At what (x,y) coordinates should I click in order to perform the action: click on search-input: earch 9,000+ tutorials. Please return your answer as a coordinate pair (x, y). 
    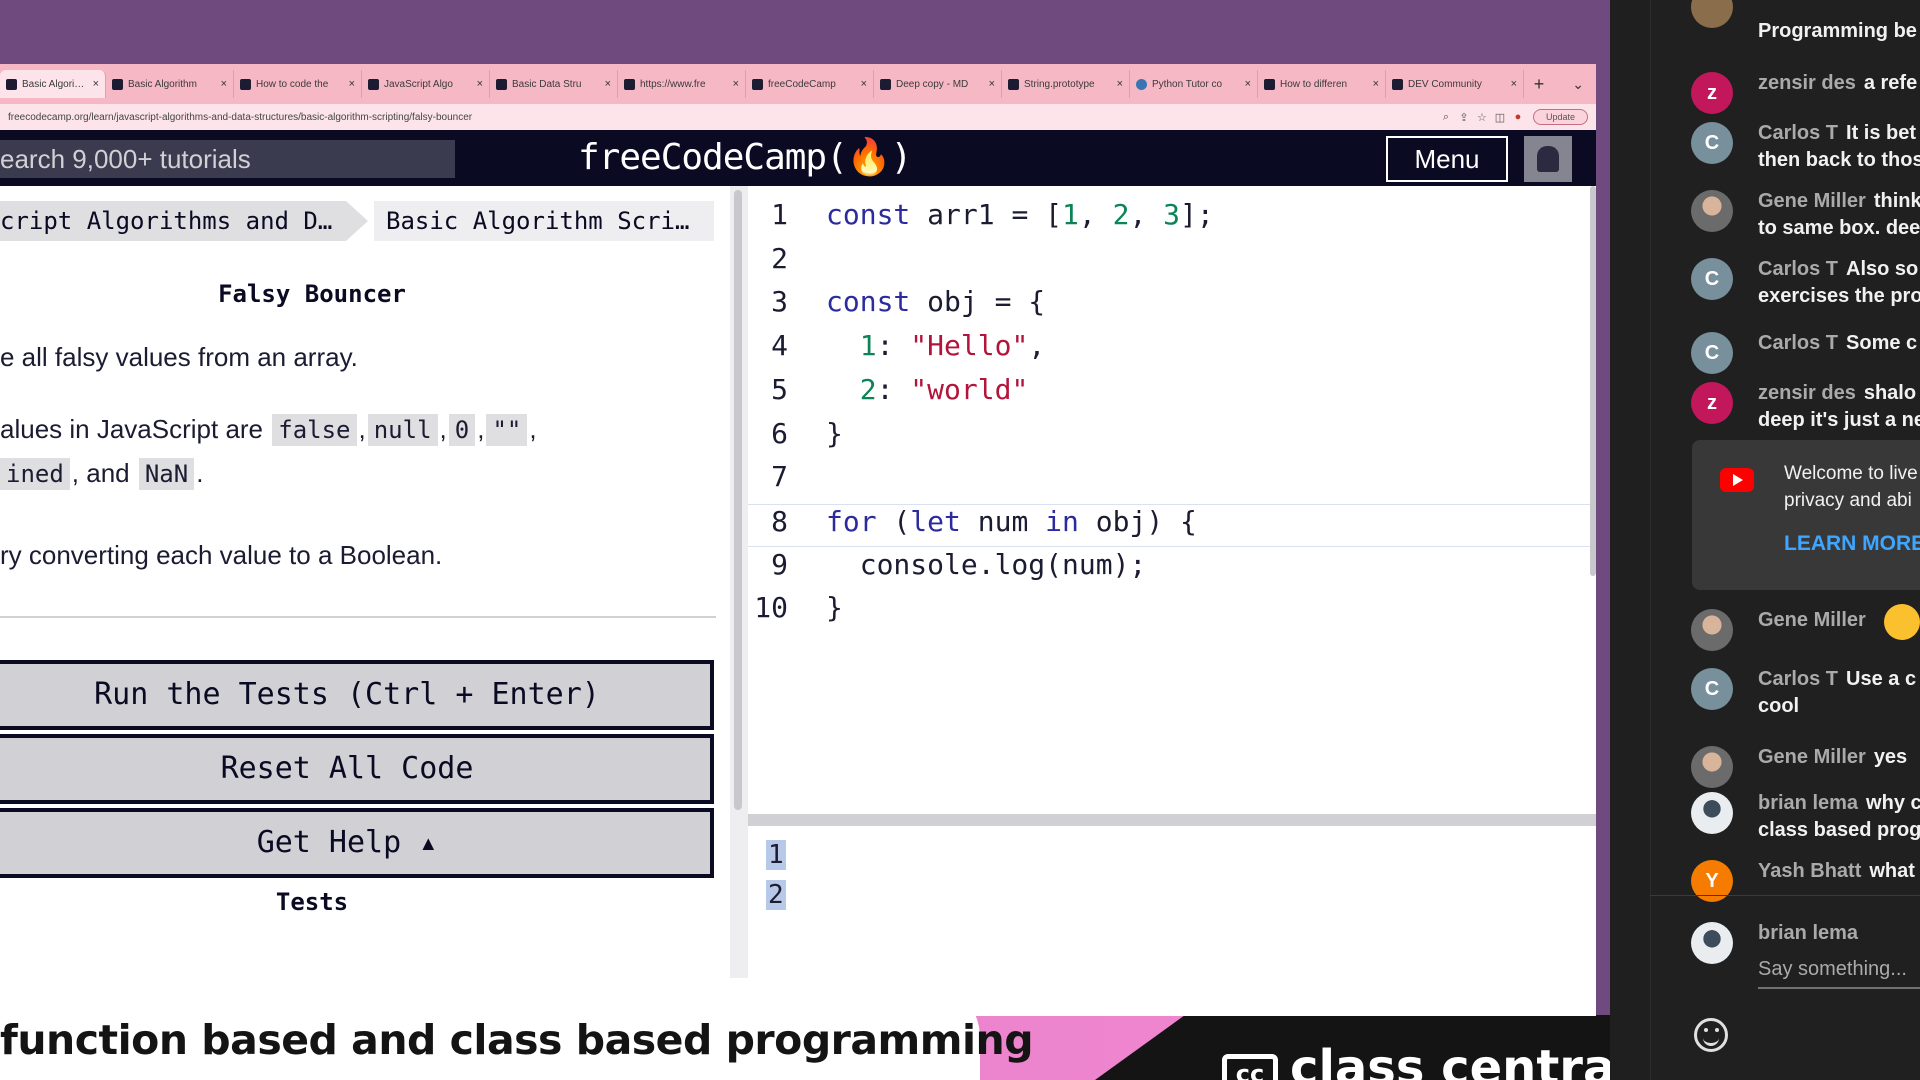
    Looking at the image, I should click on (227, 159).